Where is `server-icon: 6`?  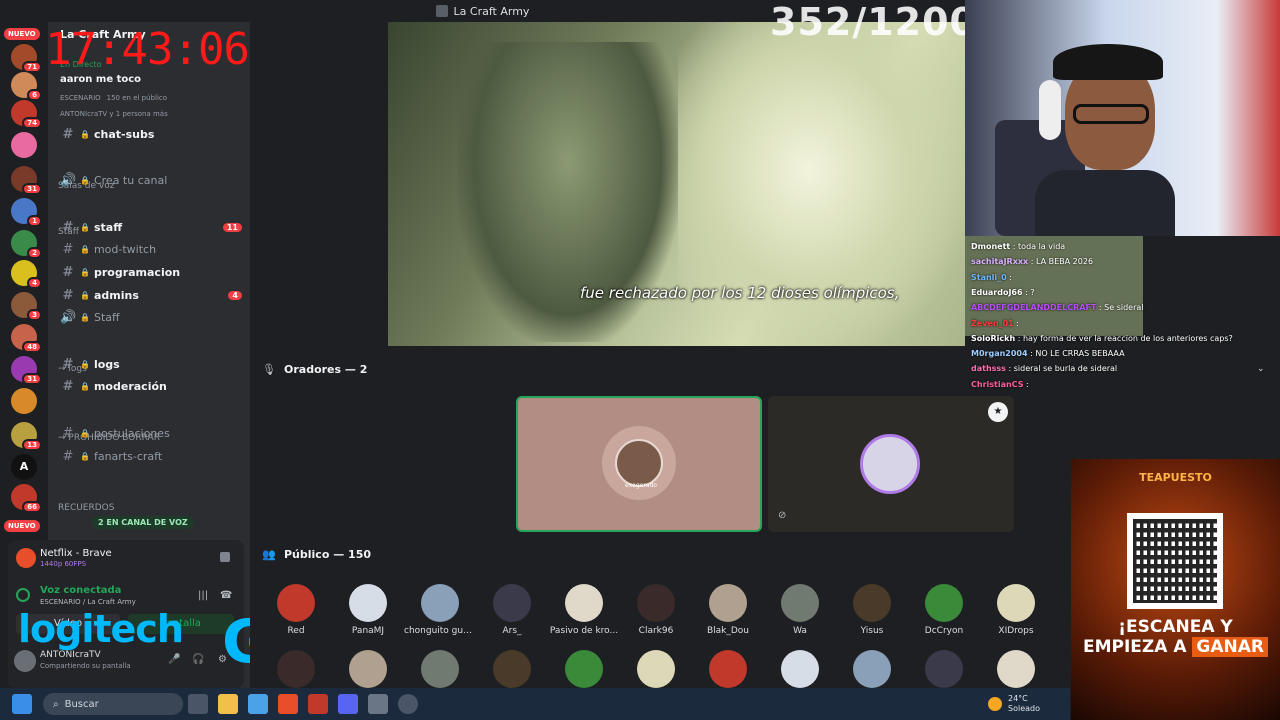 server-icon: 6 is located at coordinates (26, 86).